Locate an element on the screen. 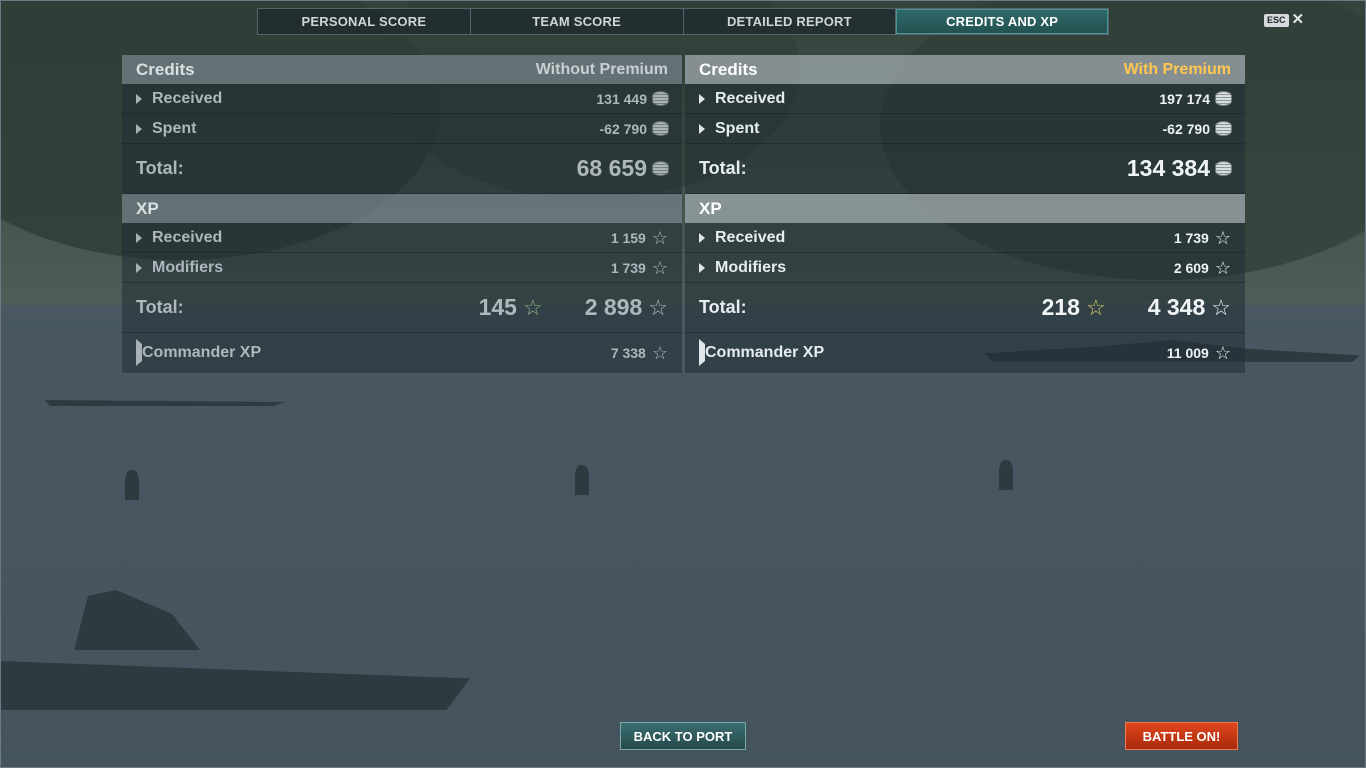 Image resolution: width=1366 pixels, height=768 pixels. commander-xp-row: Commander XP 7 338 ☆ is located at coordinates (402, 353).